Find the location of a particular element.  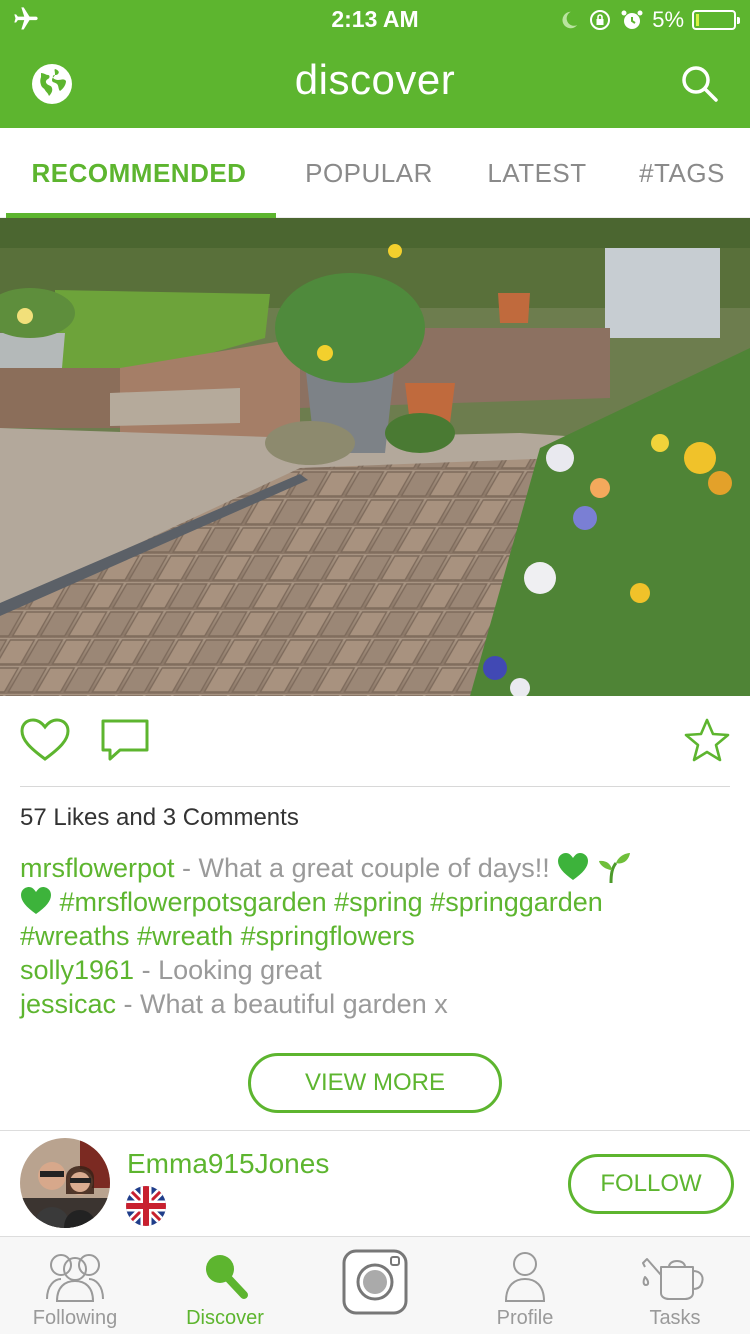

suggested-username: Emma915Jones is located at coordinates (228, 1164).